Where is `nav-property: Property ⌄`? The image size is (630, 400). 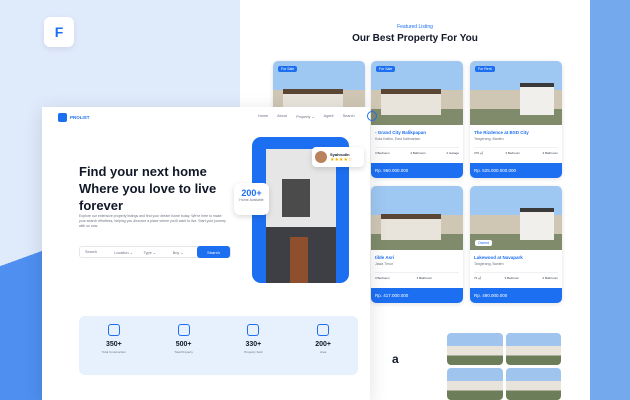 nav-property: Property ⌄ is located at coordinates (305, 116).